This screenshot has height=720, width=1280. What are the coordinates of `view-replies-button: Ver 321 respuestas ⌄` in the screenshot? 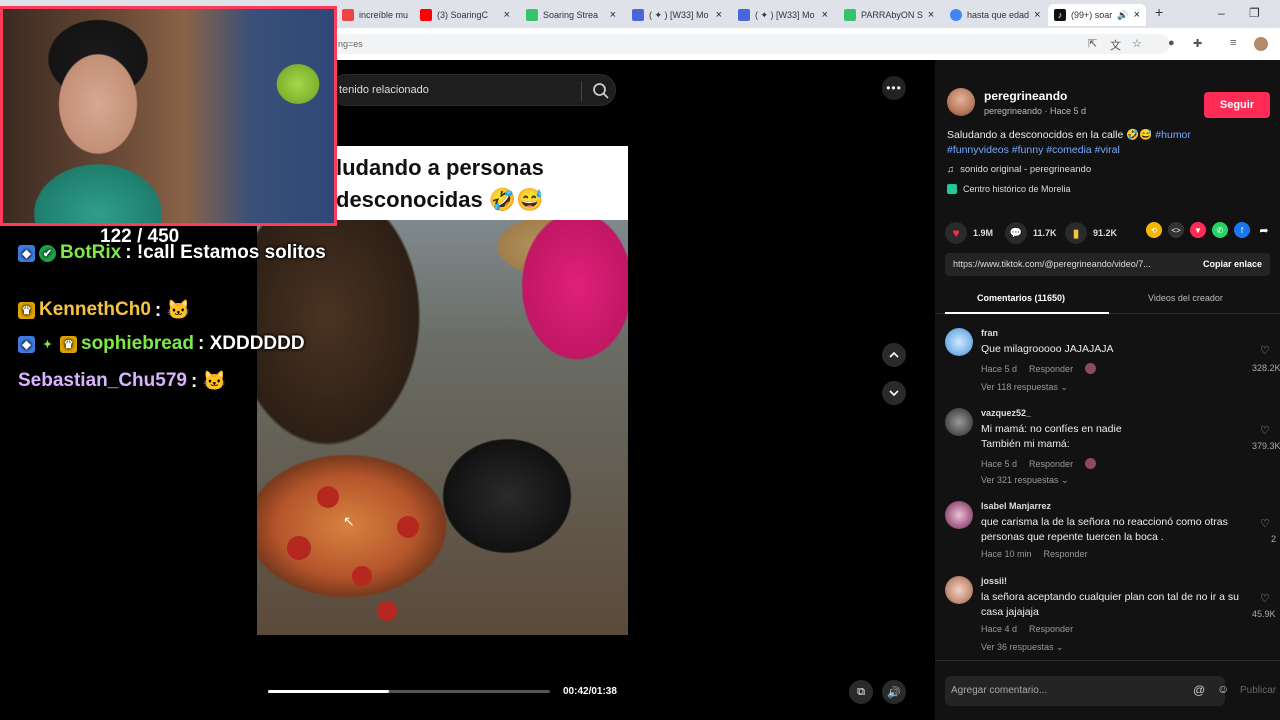 It's located at (1025, 480).